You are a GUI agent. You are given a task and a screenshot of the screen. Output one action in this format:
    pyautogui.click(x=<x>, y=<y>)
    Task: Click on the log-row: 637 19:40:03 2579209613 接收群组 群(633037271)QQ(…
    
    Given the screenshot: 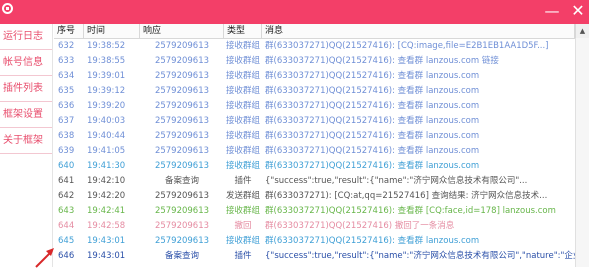 What is the action you would take?
    pyautogui.click(x=314, y=121)
    